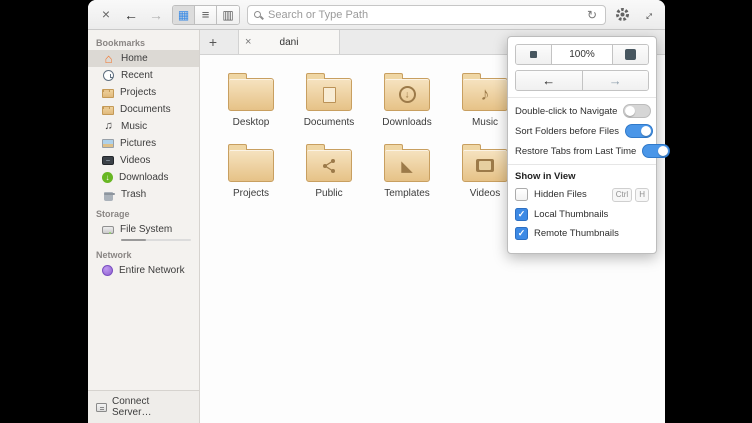 The height and width of the screenshot is (423, 752). I want to click on zoom-controls: 100%, so click(582, 54).